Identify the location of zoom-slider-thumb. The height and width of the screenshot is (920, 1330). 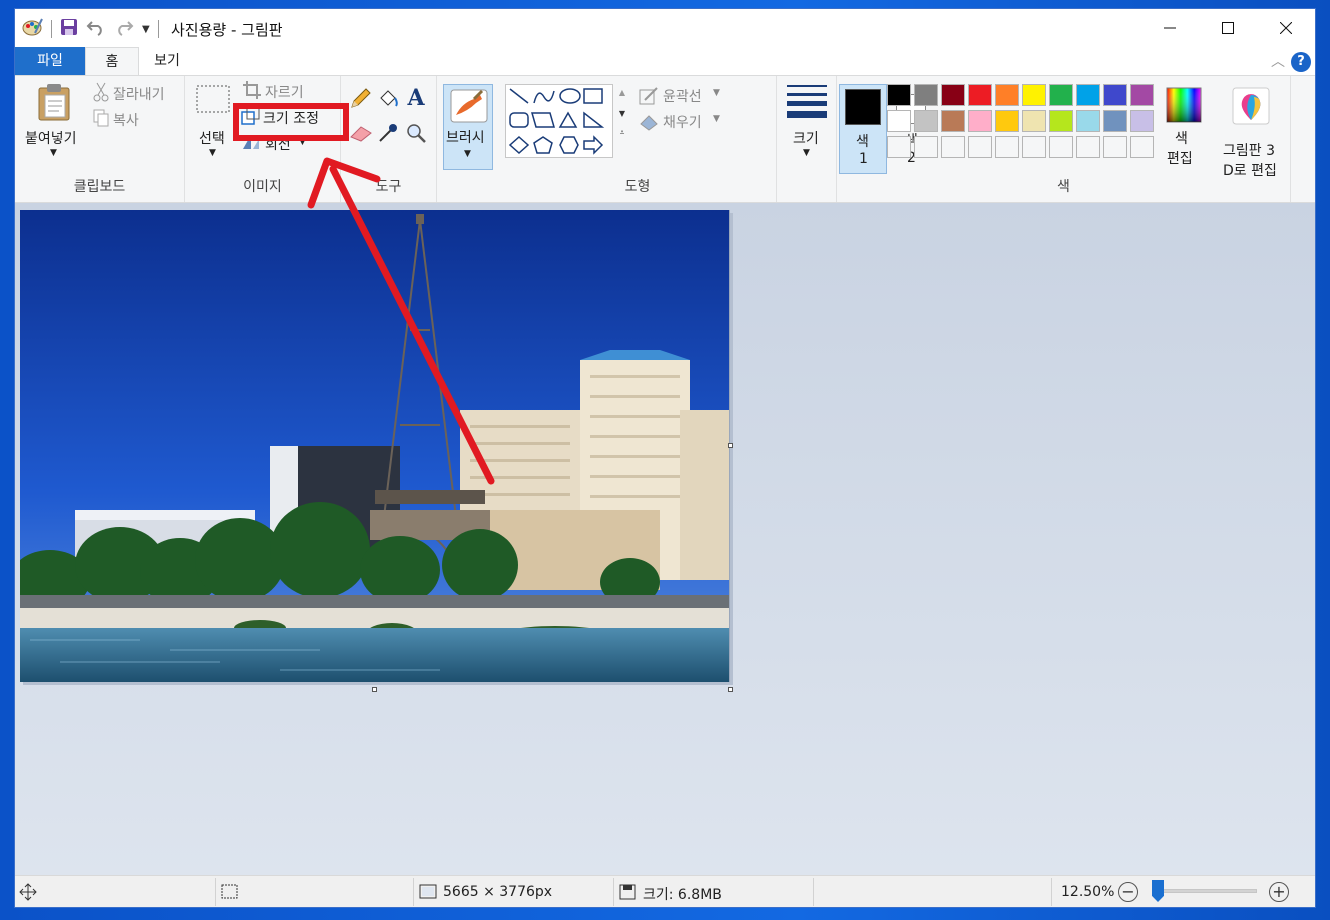
(1158, 891).